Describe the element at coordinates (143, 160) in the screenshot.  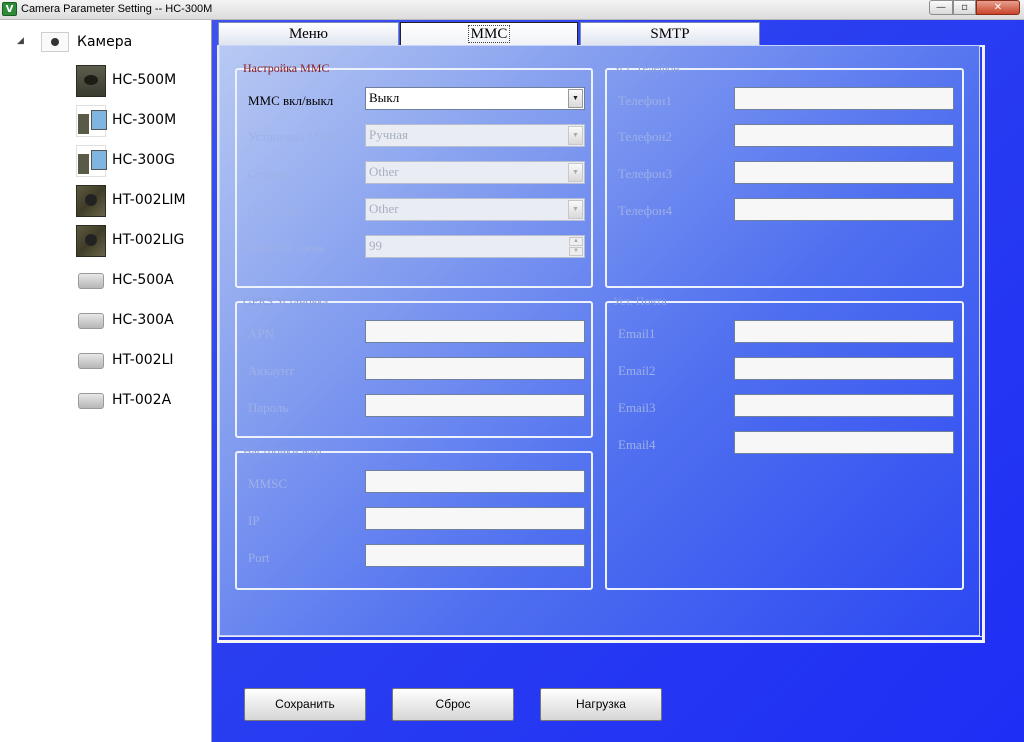
I see `tree-item-label: HC-300G` at that location.